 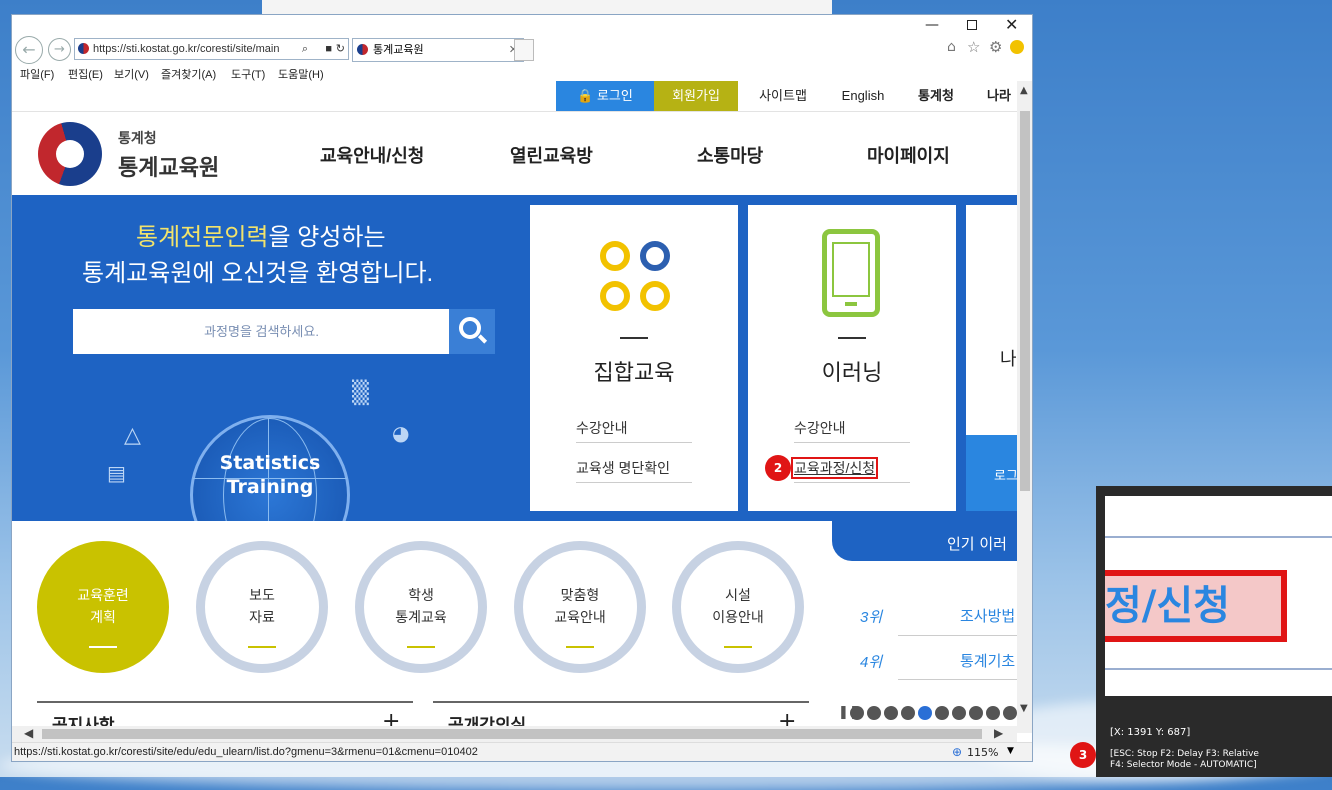 I want to click on scroll-left-icon: ◀, so click(x=28, y=733).